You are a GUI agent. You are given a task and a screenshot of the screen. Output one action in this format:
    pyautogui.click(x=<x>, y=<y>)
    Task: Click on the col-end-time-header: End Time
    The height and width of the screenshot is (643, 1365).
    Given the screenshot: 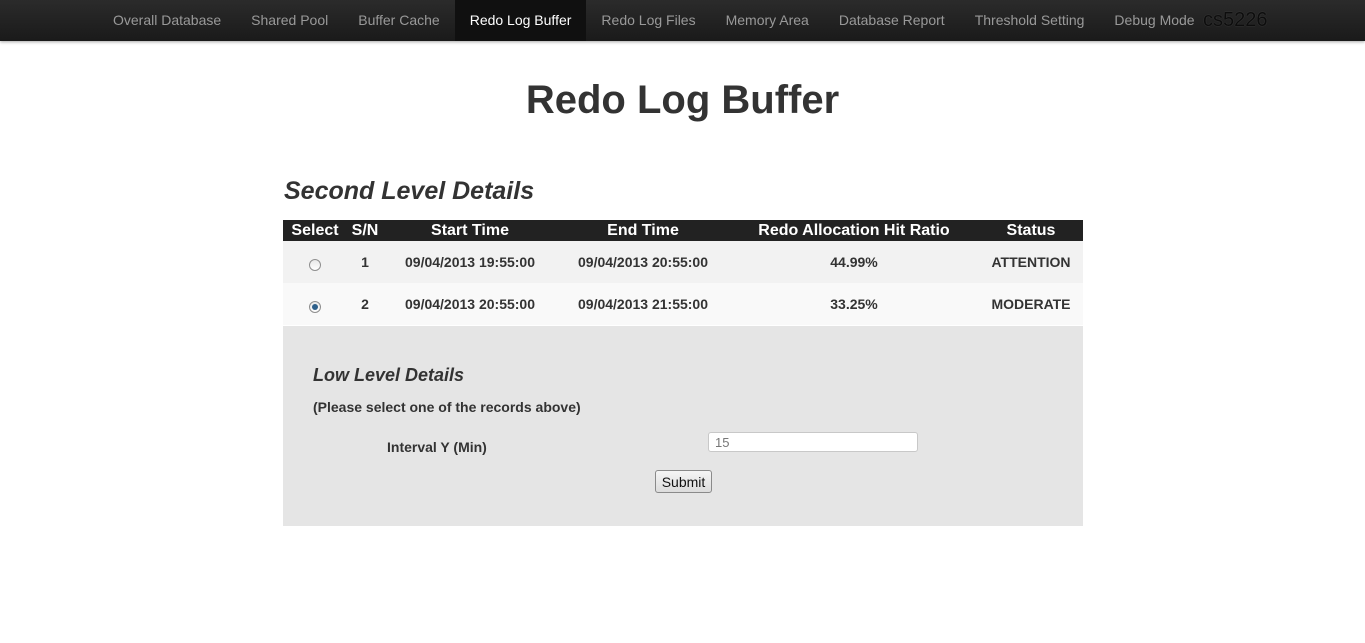 What is the action you would take?
    pyautogui.click(x=643, y=230)
    